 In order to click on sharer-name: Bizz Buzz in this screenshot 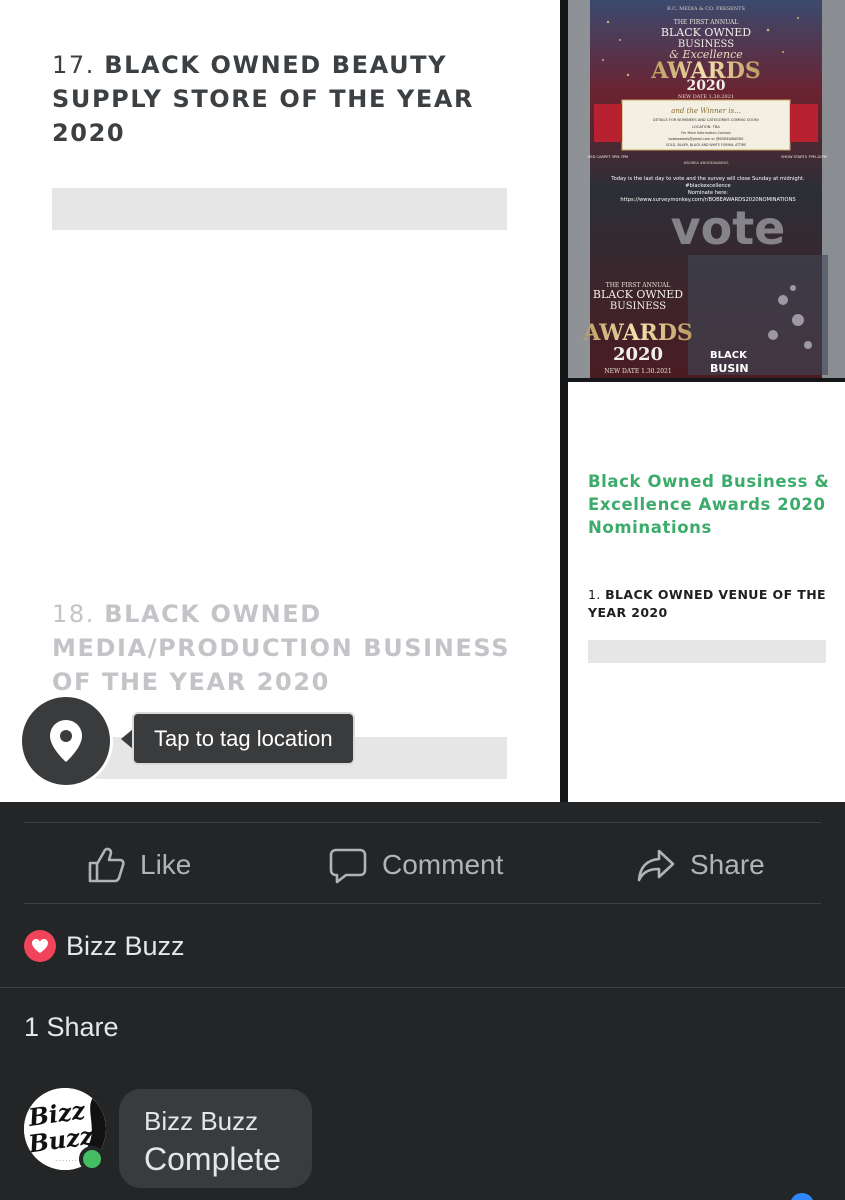, I will do `click(228, 1121)`.